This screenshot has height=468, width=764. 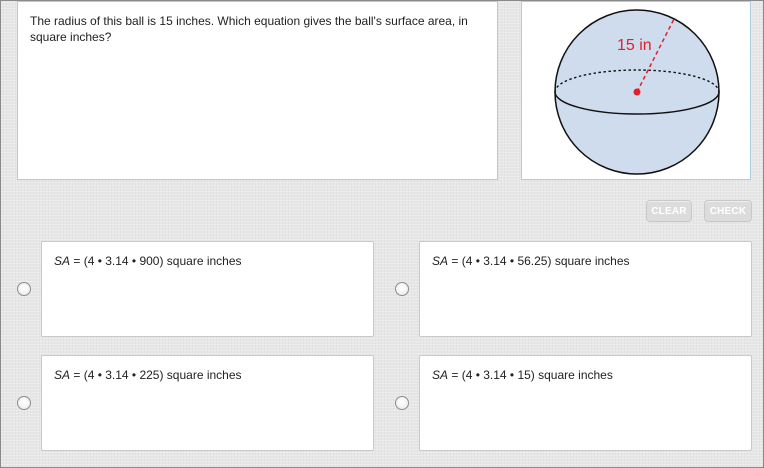 I want to click on choice-3-radio, so click(x=24, y=403).